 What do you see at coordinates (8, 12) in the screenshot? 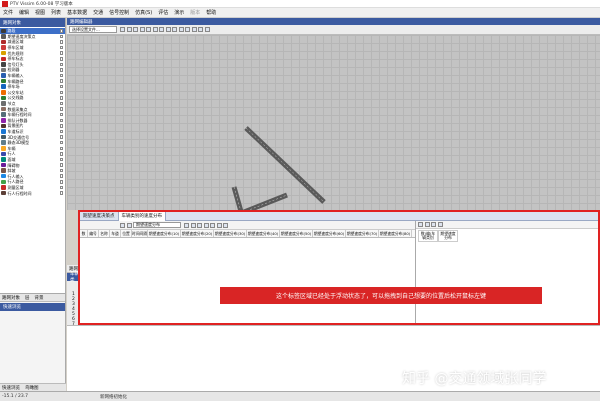
I see `menu-file: 文件` at bounding box center [8, 12].